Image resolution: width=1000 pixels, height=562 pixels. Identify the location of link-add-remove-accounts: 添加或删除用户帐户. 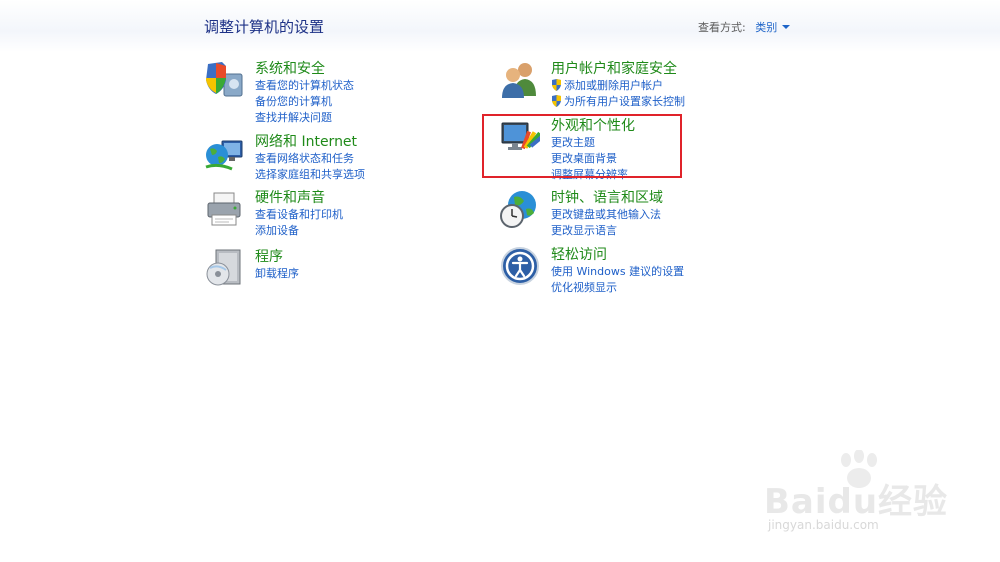
(618, 86).